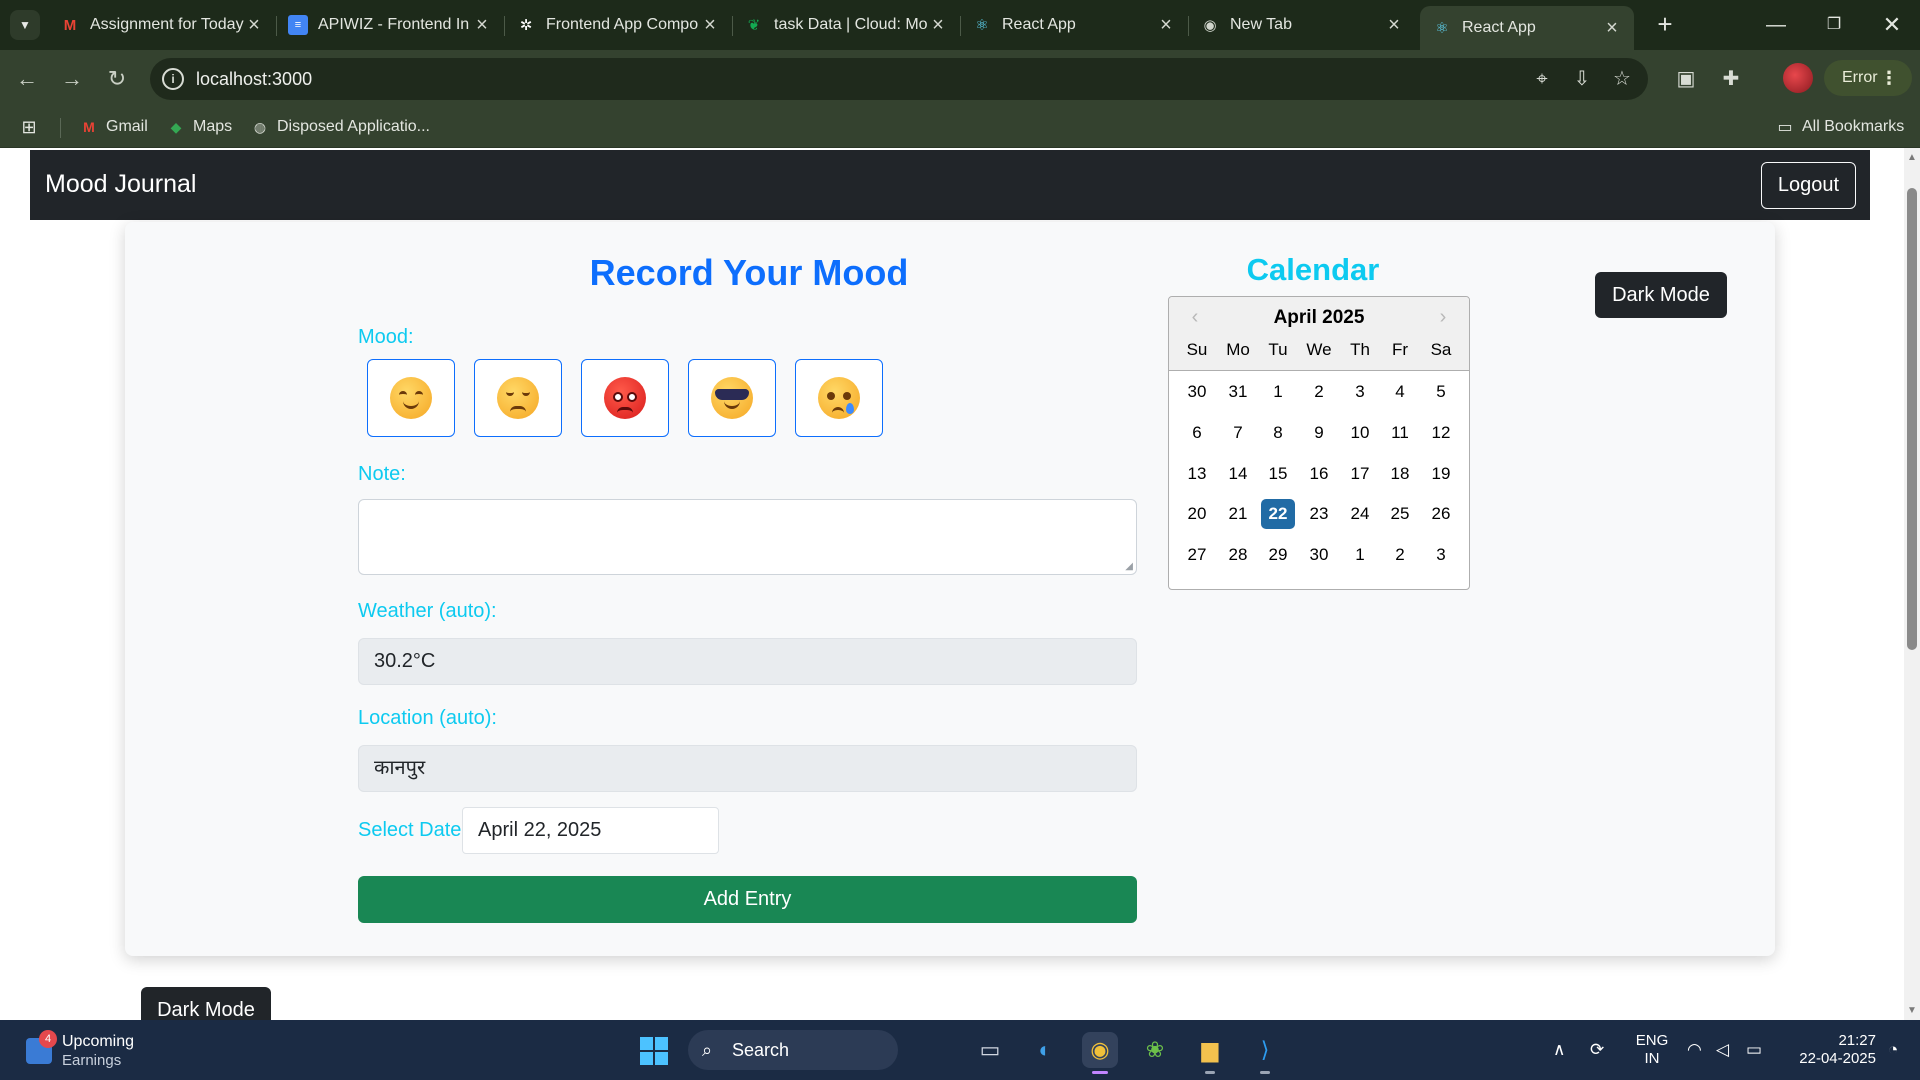 This screenshot has width=1920, height=1080. What do you see at coordinates (590, 830) in the screenshot?
I see `date-picker-input: April 22, 2025` at bounding box center [590, 830].